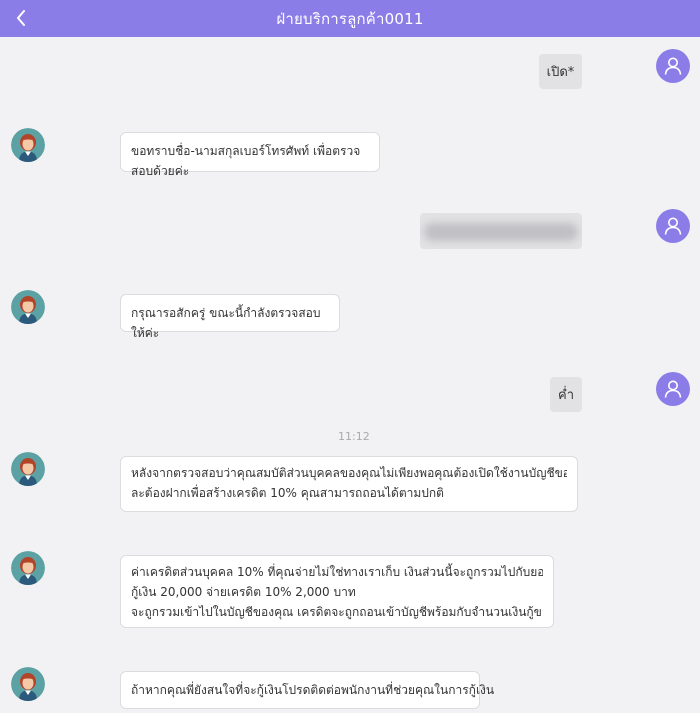  I want to click on message-text-line: กู้เงิน 20,000 จ่ายเครดิต 10% 2,000 บาท, so click(243, 592).